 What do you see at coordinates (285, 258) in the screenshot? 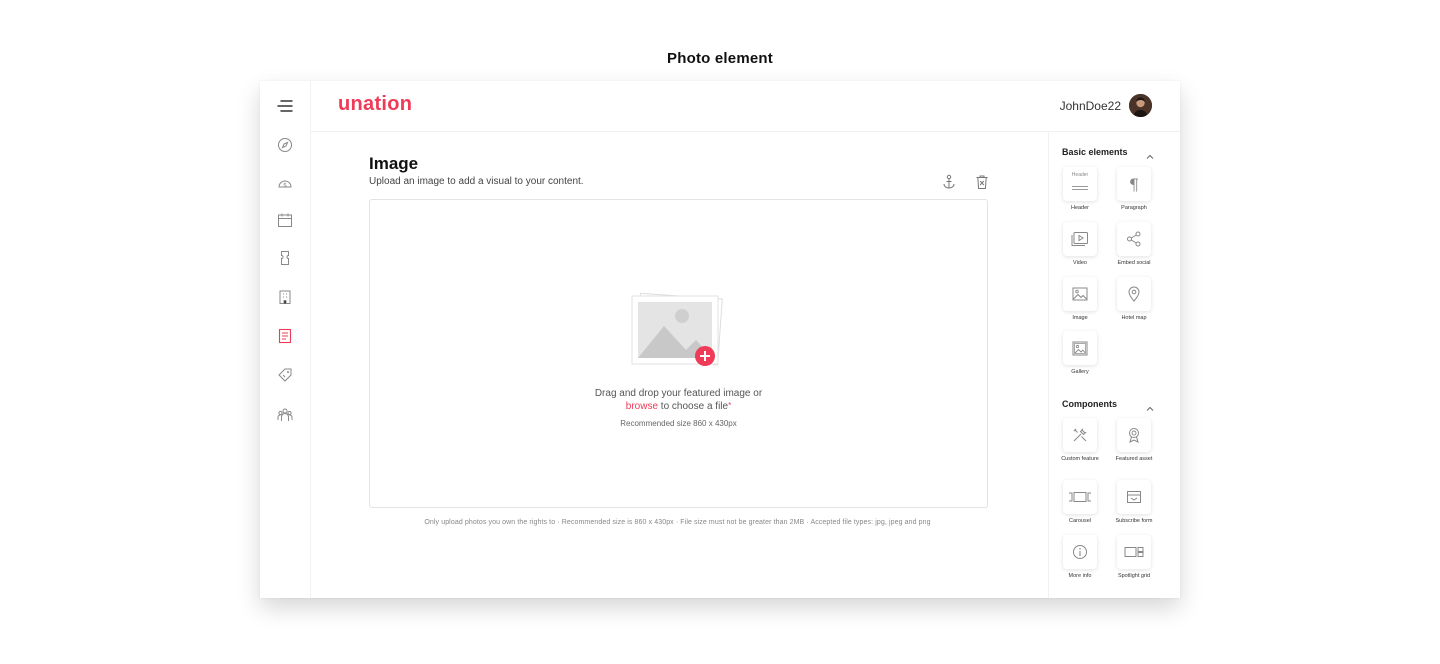
I see `ticket-icon` at bounding box center [285, 258].